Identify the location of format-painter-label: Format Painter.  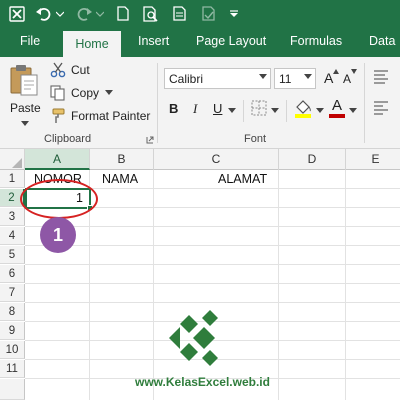
(111, 116).